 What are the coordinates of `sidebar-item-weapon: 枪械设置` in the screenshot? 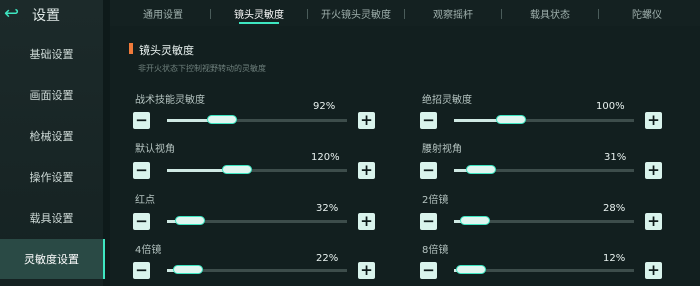 It's located at (51, 136).